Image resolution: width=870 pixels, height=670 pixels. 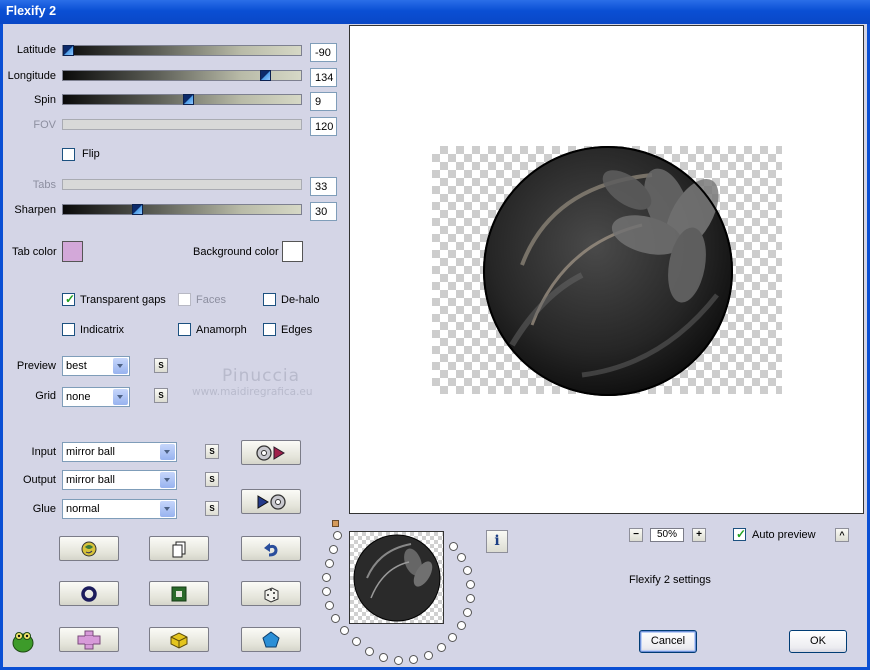 What do you see at coordinates (96, 397) in the screenshot?
I see `grid-select: none` at bounding box center [96, 397].